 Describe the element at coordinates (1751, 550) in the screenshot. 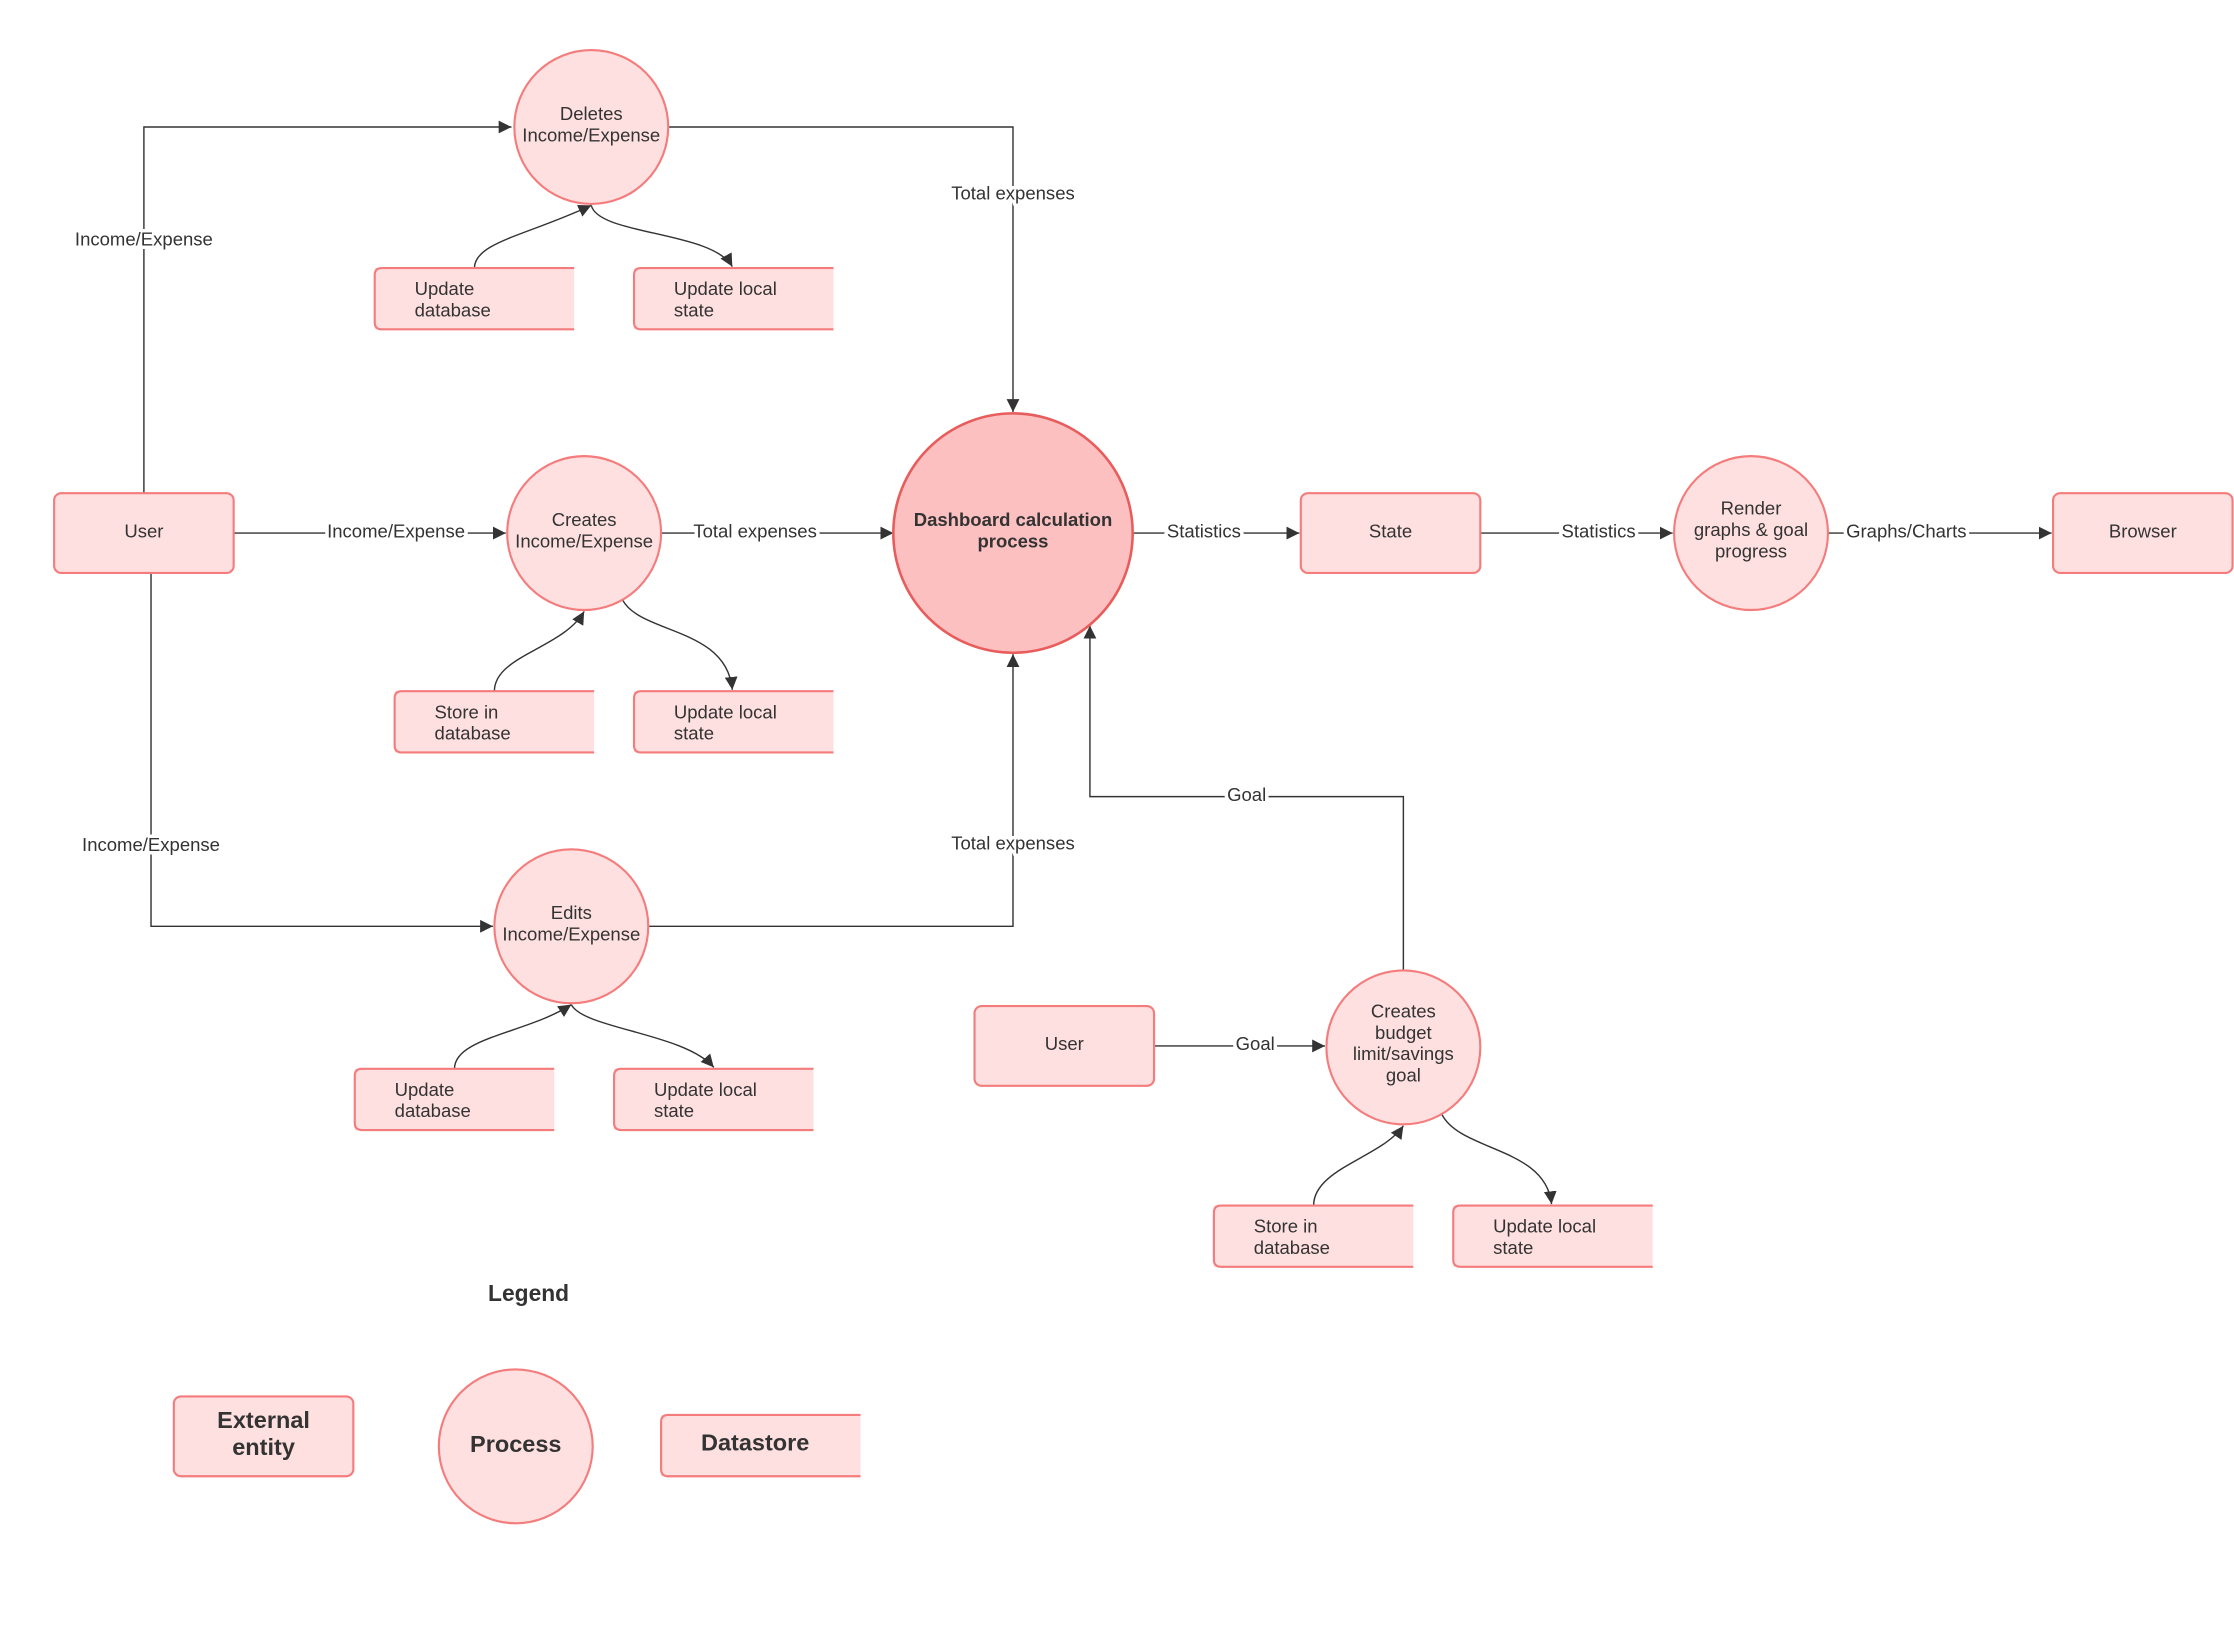

I see `process-label: progress` at that location.